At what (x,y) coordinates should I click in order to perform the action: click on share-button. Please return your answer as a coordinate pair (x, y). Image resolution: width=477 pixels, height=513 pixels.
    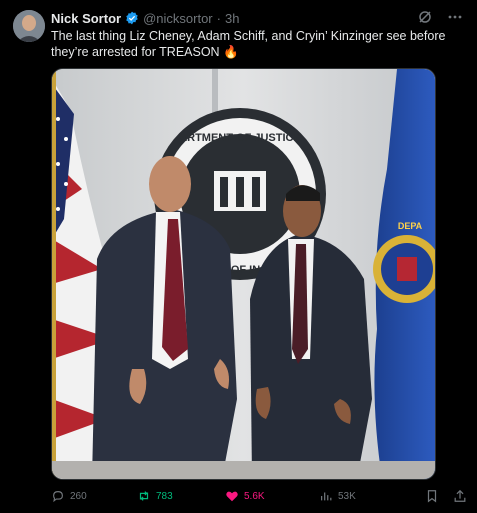
    Looking at the image, I should click on (460, 496).